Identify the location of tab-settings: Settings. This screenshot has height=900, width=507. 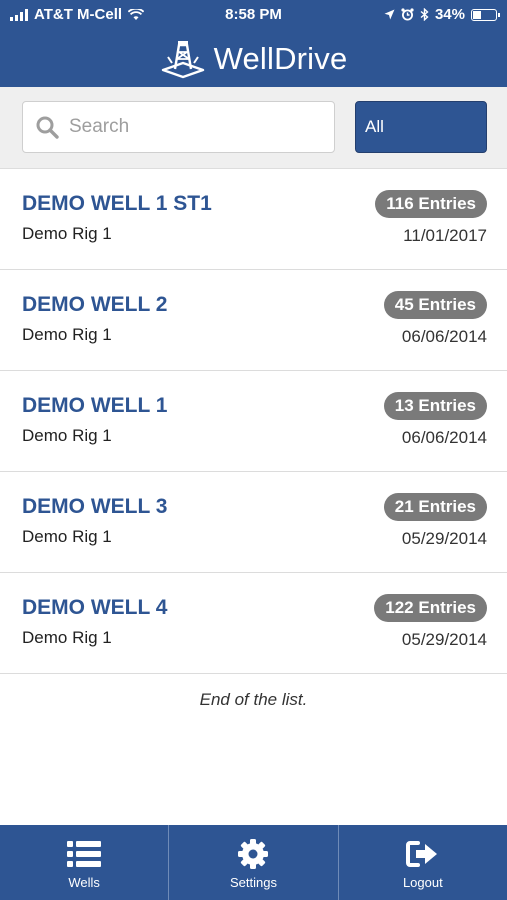
(252, 862).